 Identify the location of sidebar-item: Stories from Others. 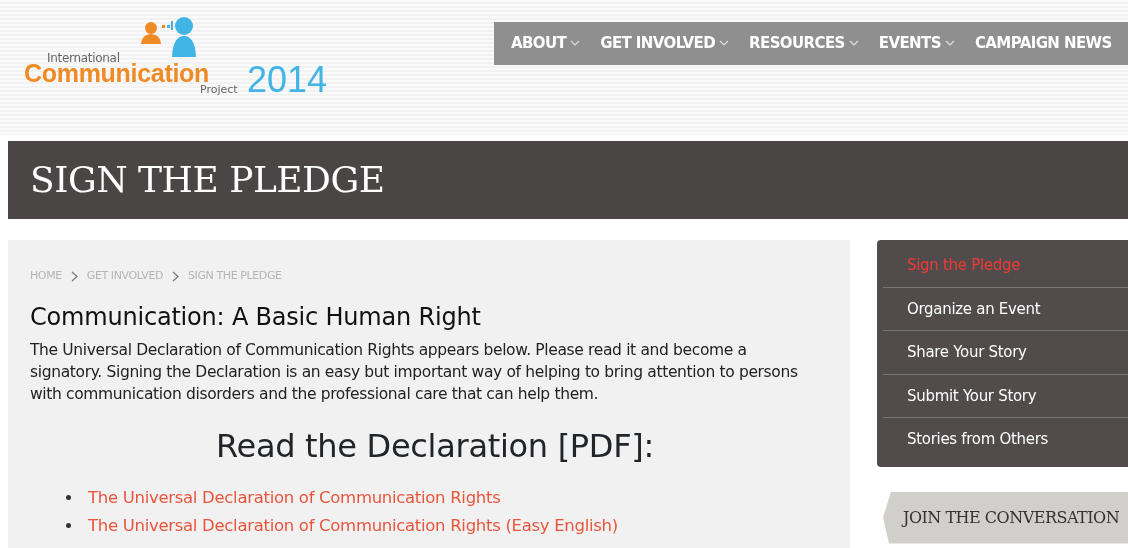
(1005, 439).